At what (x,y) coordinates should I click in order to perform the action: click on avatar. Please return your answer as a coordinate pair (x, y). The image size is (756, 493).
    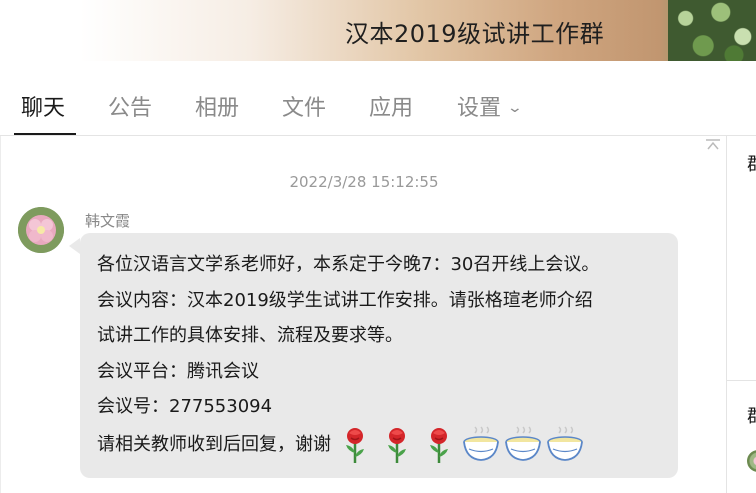
    Looking at the image, I should click on (41, 230).